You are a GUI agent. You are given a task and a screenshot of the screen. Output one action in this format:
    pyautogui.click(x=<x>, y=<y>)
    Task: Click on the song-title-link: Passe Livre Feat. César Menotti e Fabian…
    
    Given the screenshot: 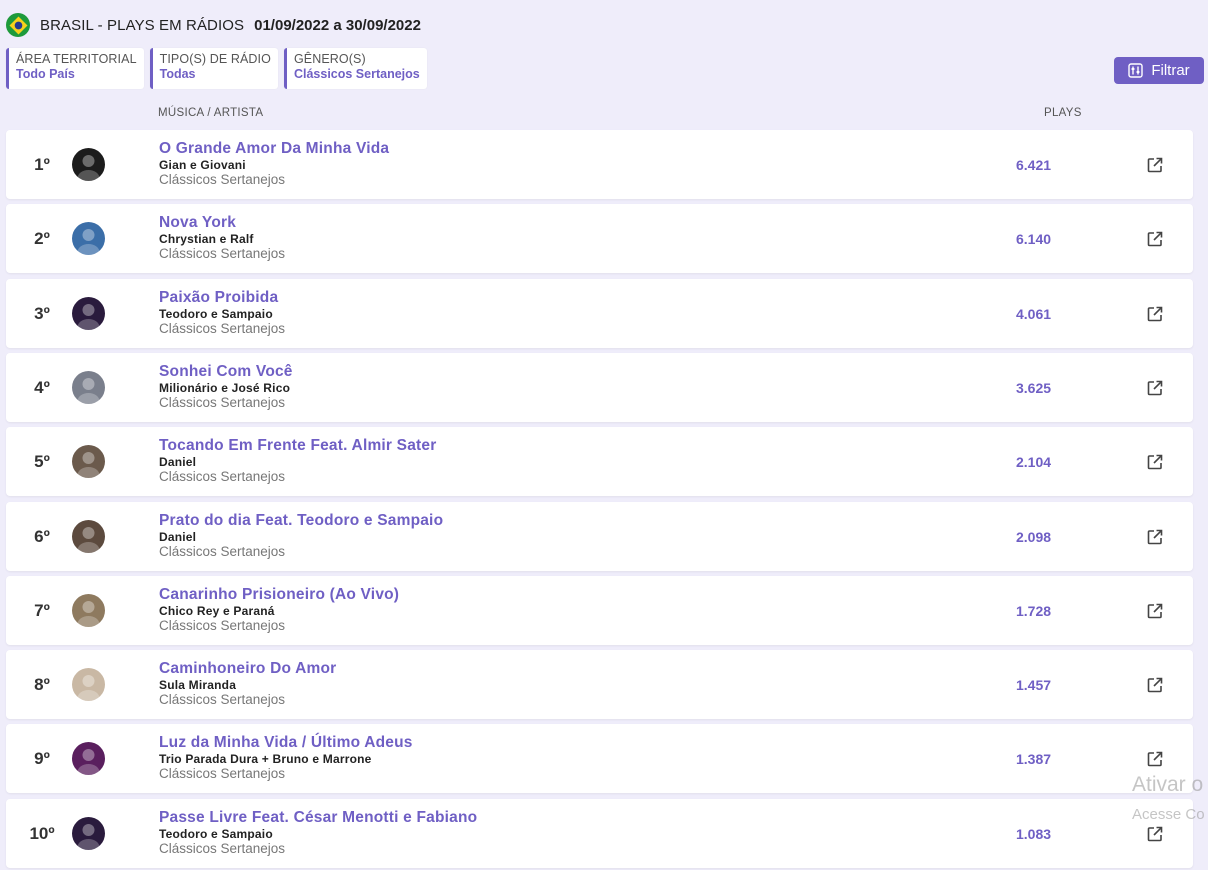 What is the action you would take?
    pyautogui.click(x=318, y=818)
    